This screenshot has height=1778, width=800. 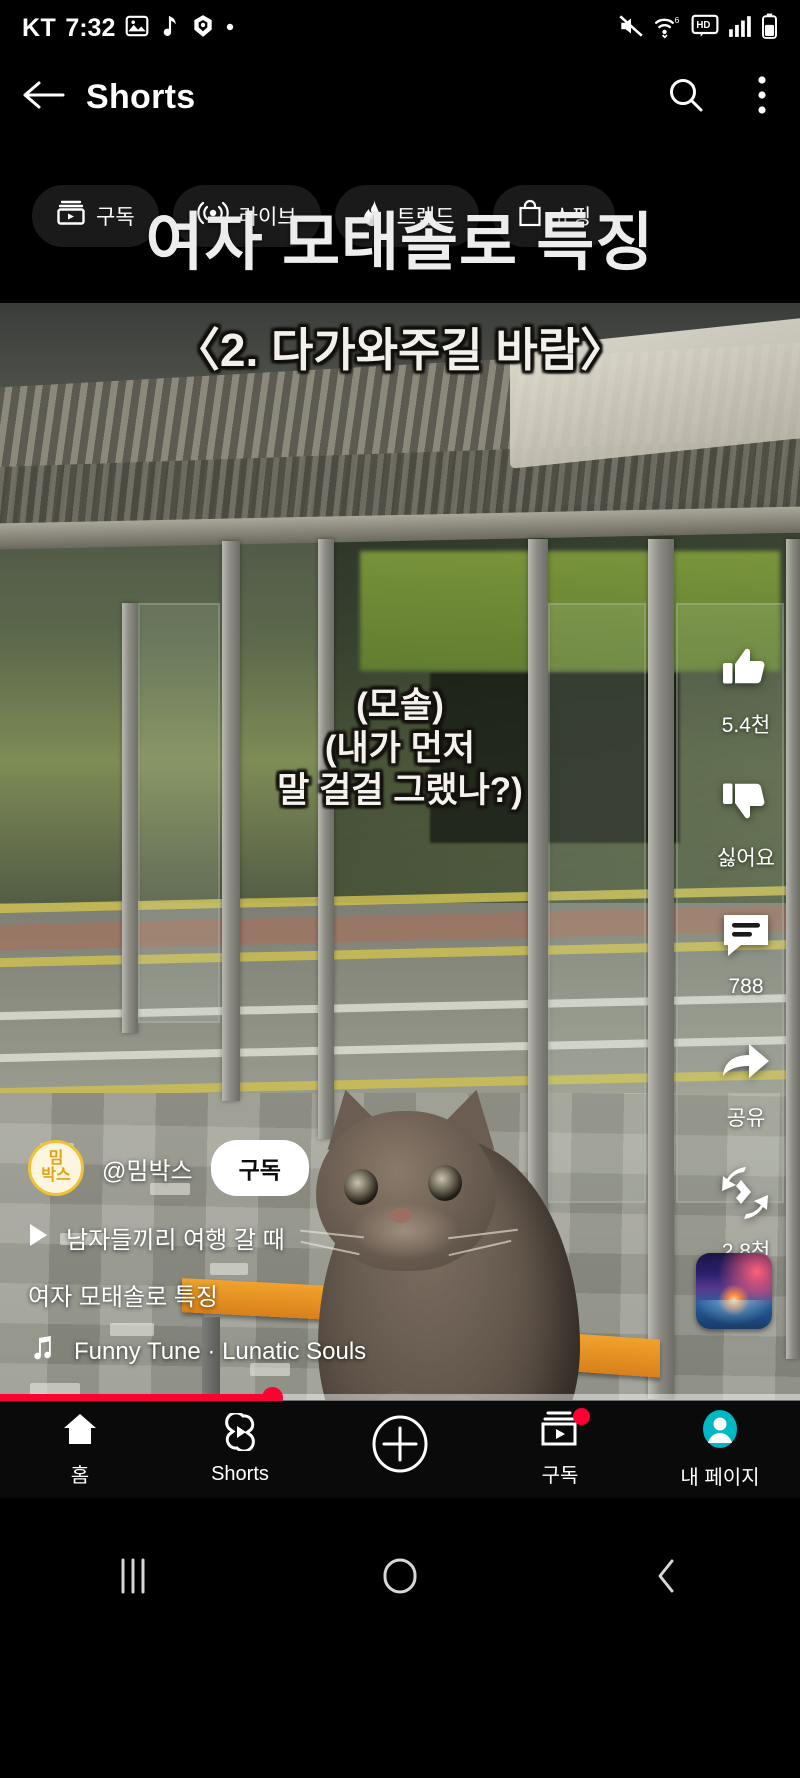 I want to click on album-art-thumbnail, so click(x=734, y=1291).